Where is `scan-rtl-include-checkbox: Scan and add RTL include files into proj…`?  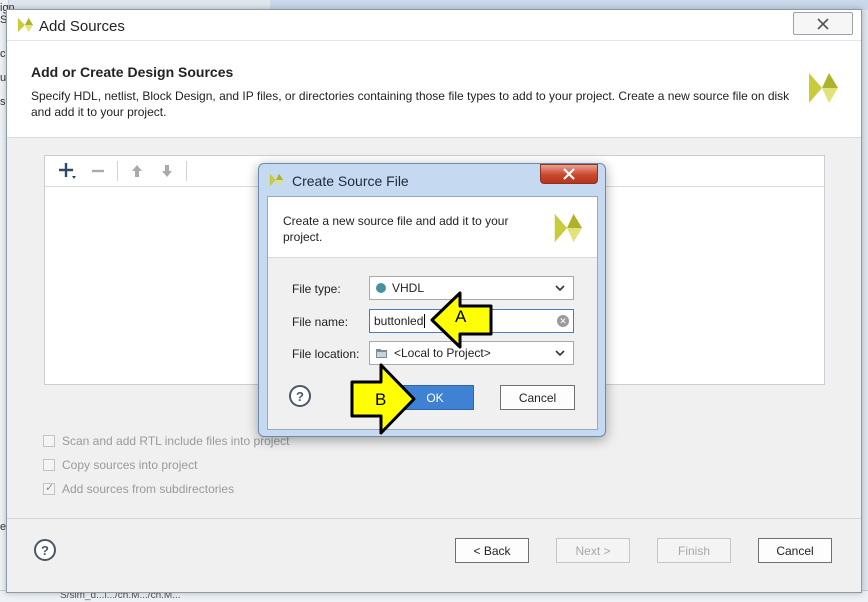 scan-rtl-include-checkbox: Scan and add RTL include files into proj… is located at coordinates (166, 441).